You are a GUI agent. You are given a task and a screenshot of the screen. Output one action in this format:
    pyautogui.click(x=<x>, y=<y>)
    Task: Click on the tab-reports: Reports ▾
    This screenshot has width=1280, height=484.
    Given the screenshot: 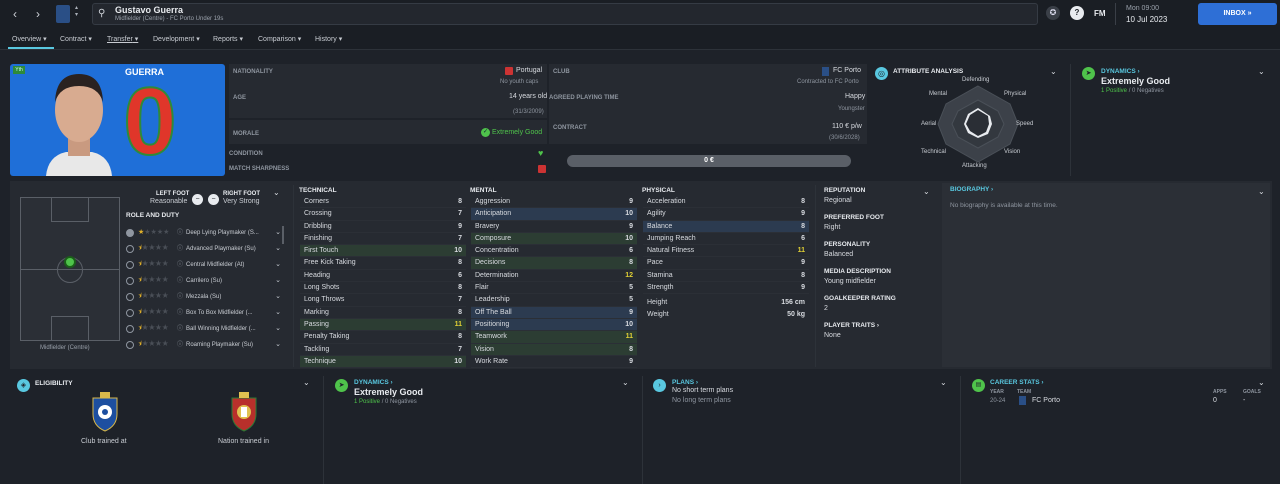 What is the action you would take?
    pyautogui.click(x=228, y=39)
    